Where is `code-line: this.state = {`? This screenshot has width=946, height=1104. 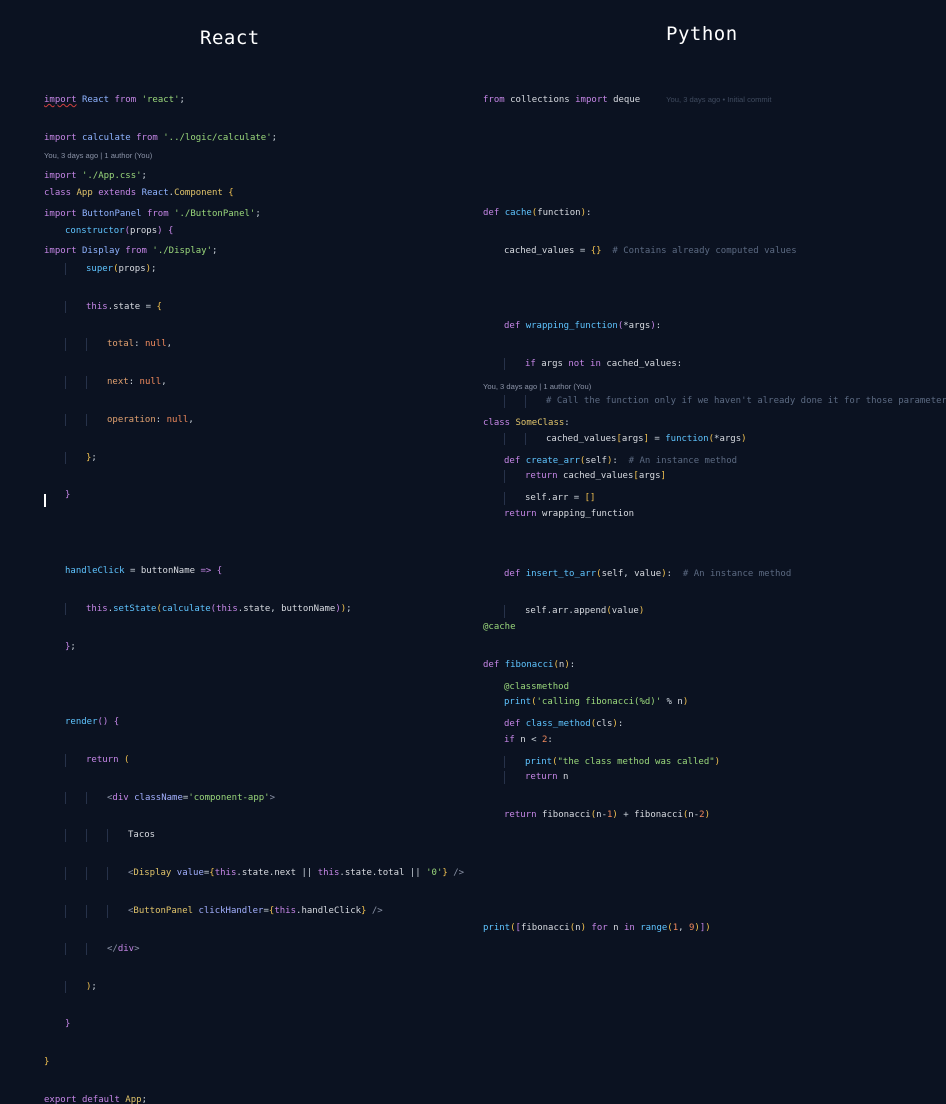 code-line: this.state = { is located at coordinates (254, 307).